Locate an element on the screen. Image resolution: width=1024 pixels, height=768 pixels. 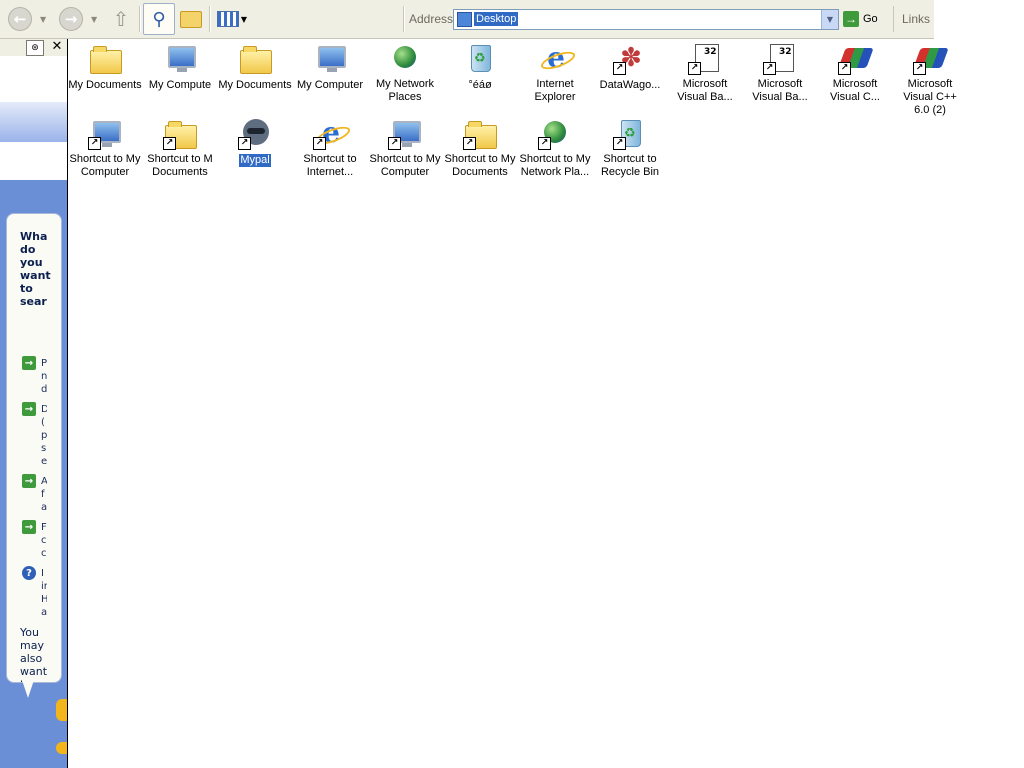
desktop-icon: My Compute is located at coordinates (180, 65).